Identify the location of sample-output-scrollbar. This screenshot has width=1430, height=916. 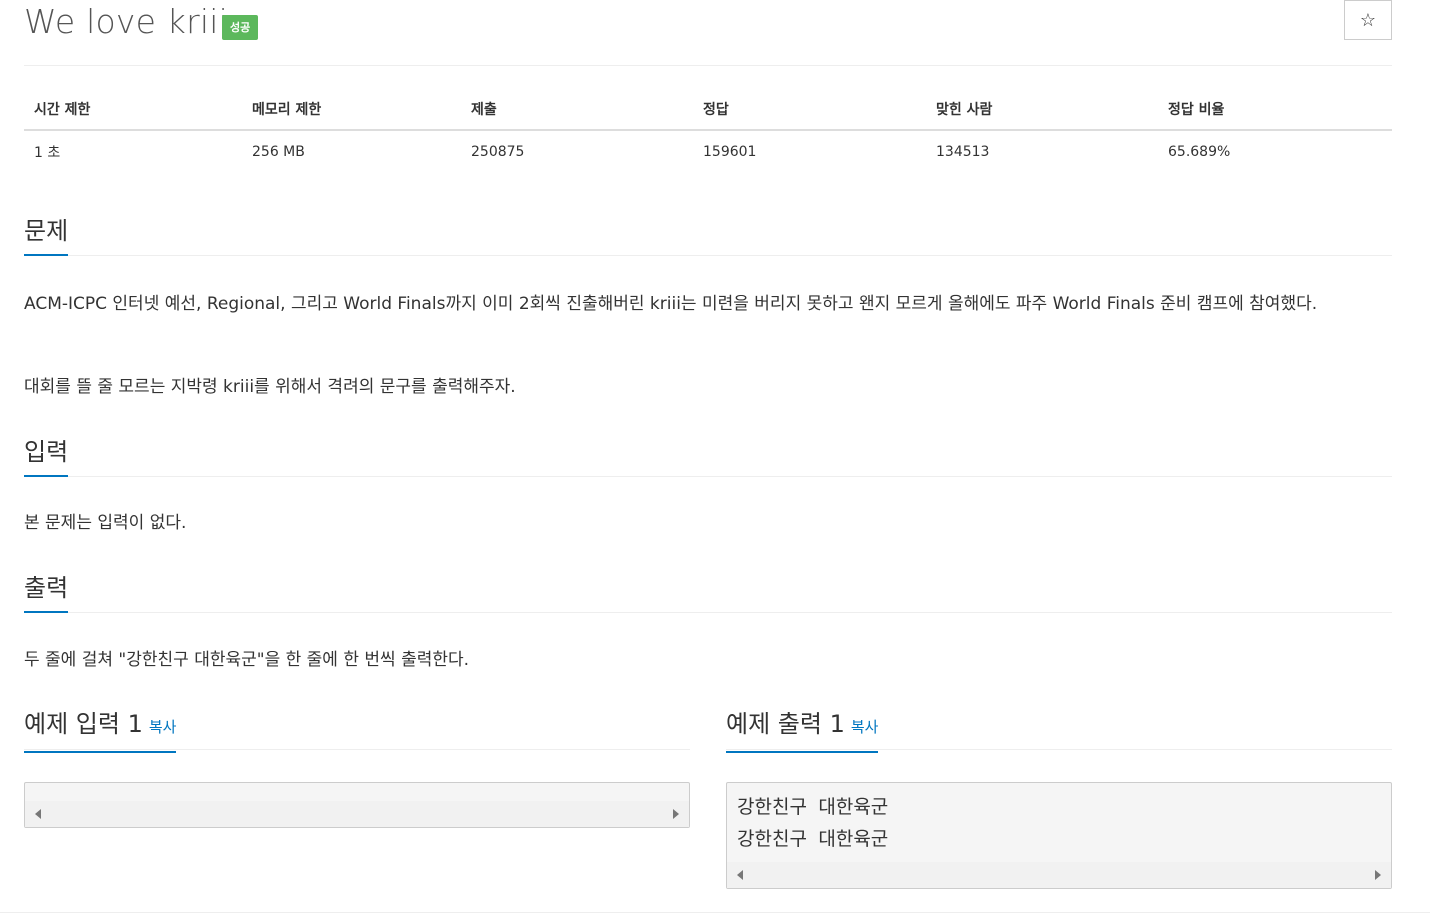
(1059, 875).